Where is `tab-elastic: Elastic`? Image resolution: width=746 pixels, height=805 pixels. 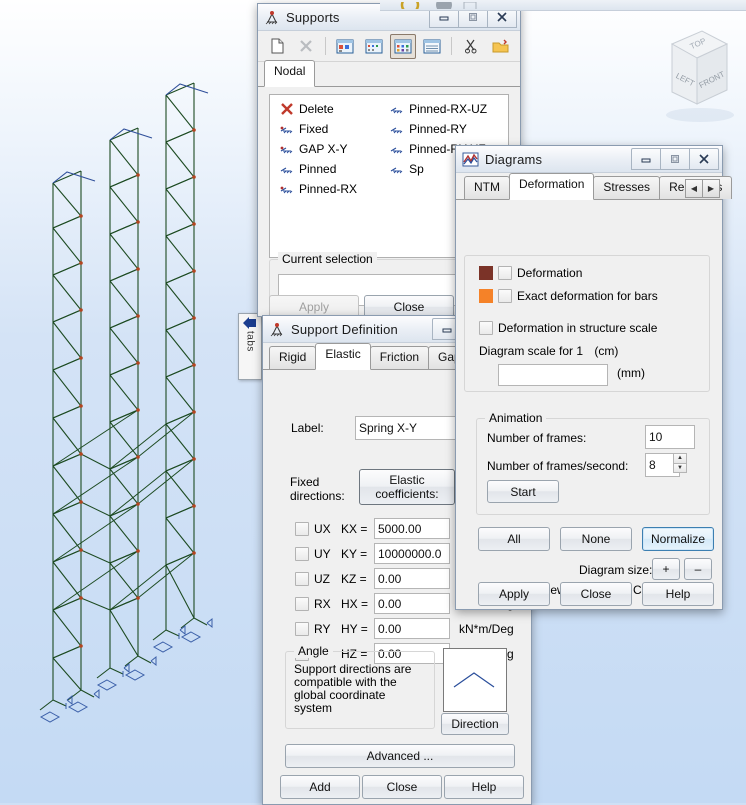 tab-elastic: Elastic is located at coordinates (343, 356).